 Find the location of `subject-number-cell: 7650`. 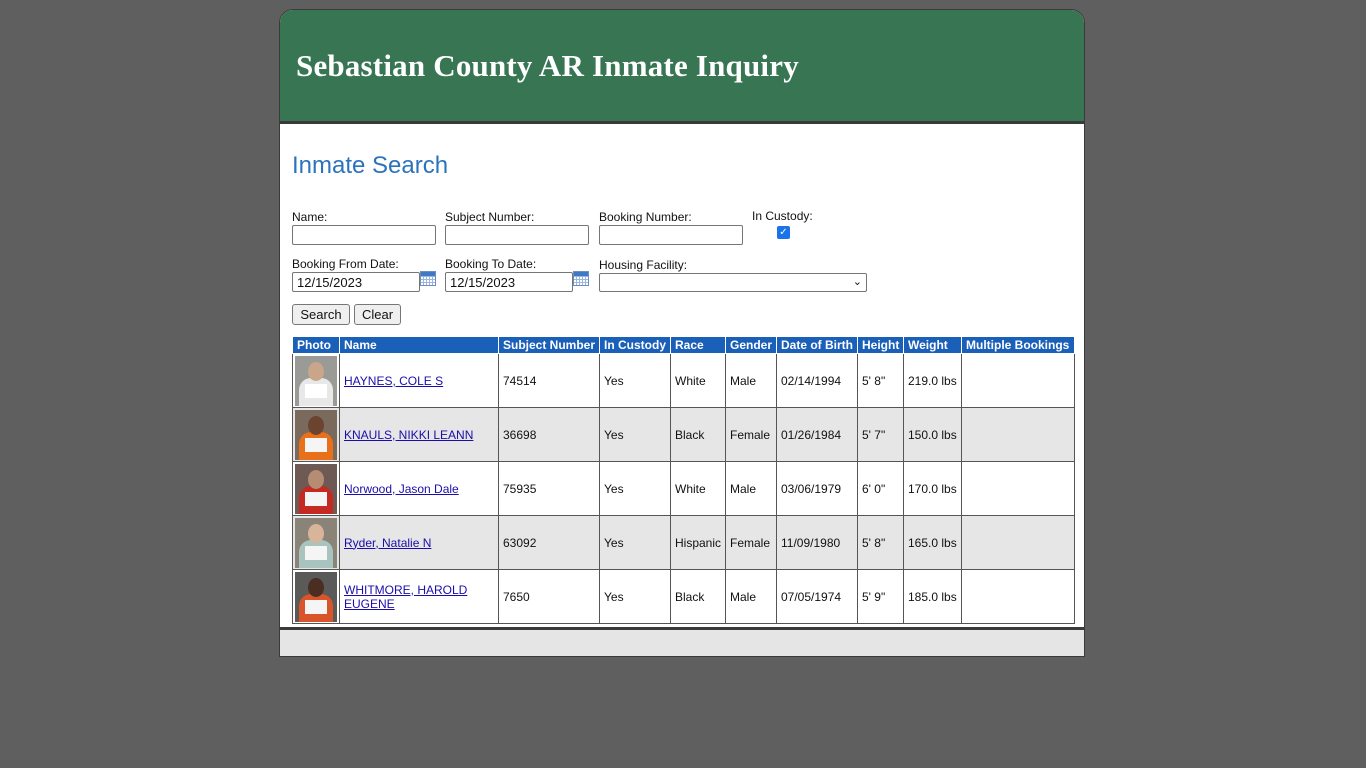

subject-number-cell: 7650 is located at coordinates (549, 596).